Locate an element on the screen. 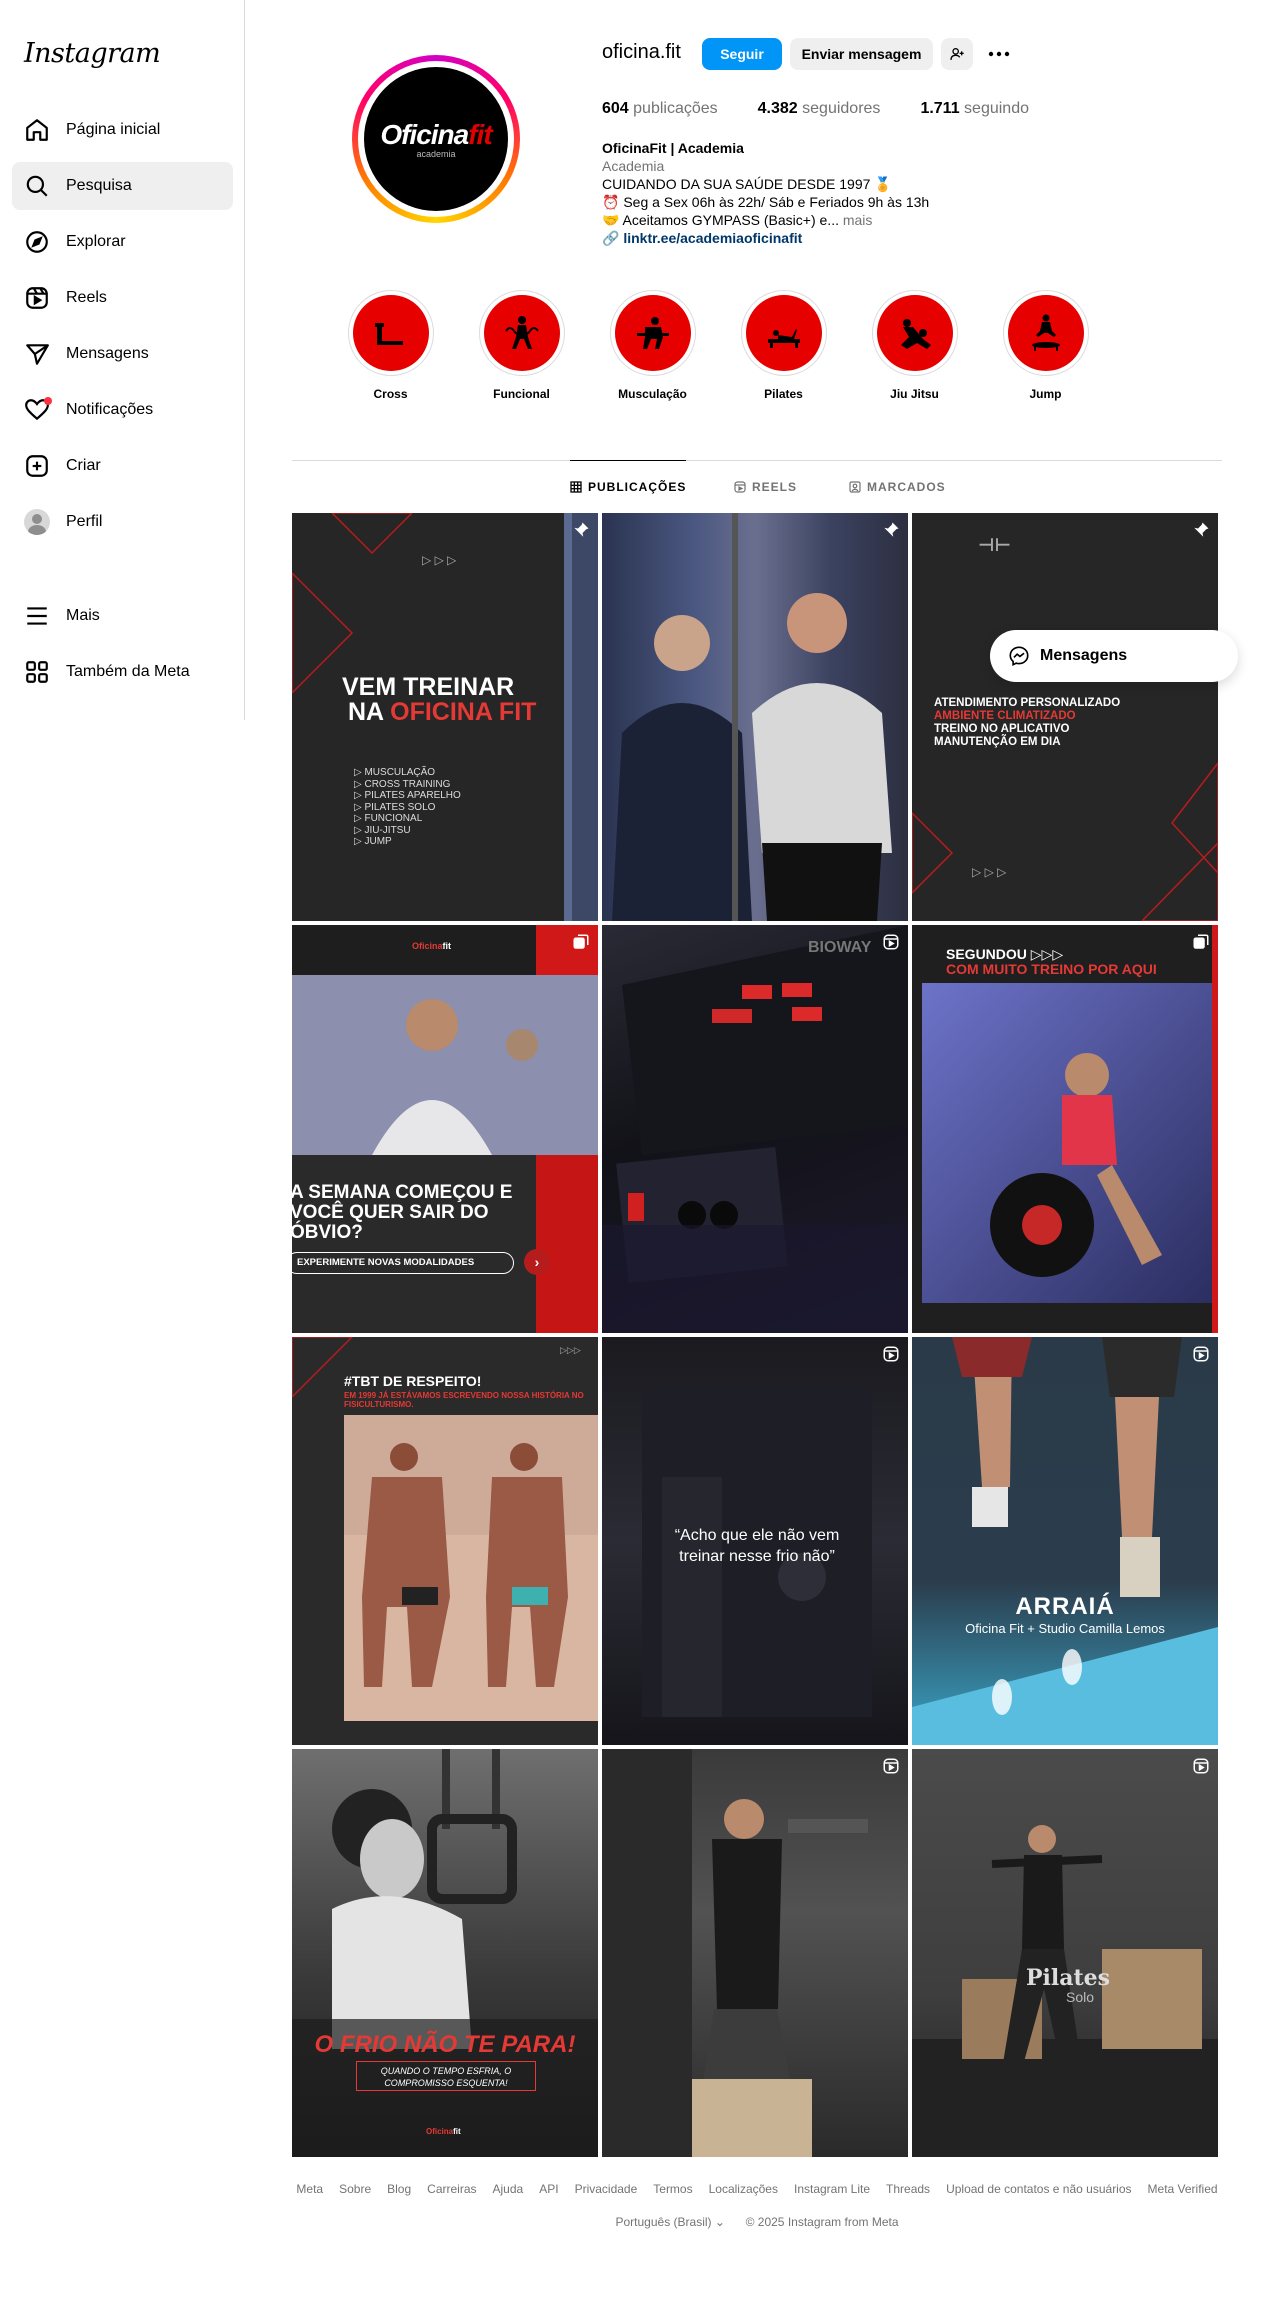  follow-button: Seguir is located at coordinates (742, 54).